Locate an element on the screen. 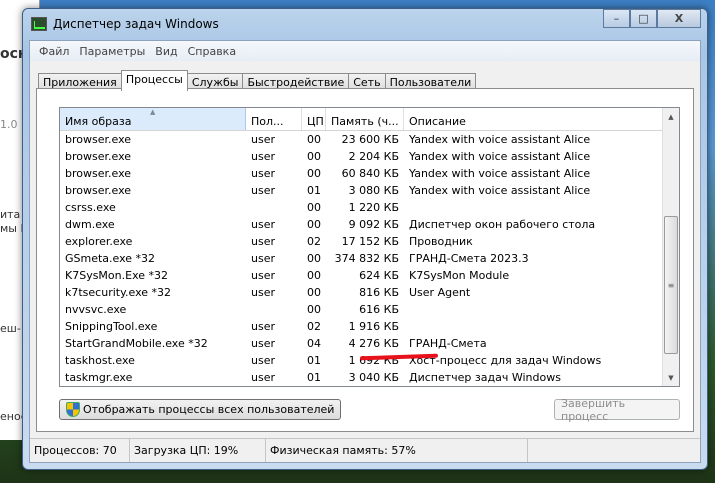 The width and height of the screenshot is (715, 483). process-memory: 4 276 КБ is located at coordinates (373, 343).